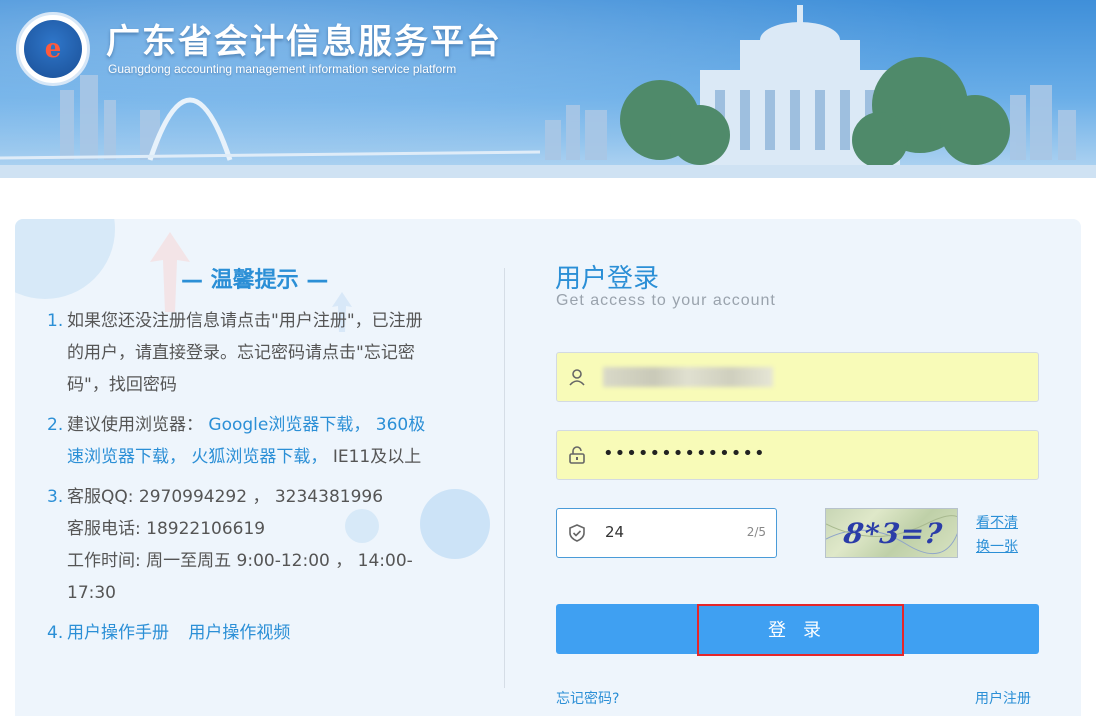 This screenshot has width=1096, height=716. Describe the element at coordinates (666, 533) in the screenshot. I see `captcha-input: 24 2/5` at that location.